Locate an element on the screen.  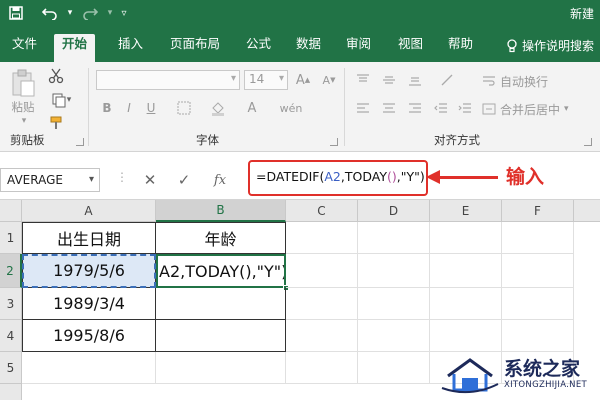
window-title: 新建 is located at coordinates (581, 14).